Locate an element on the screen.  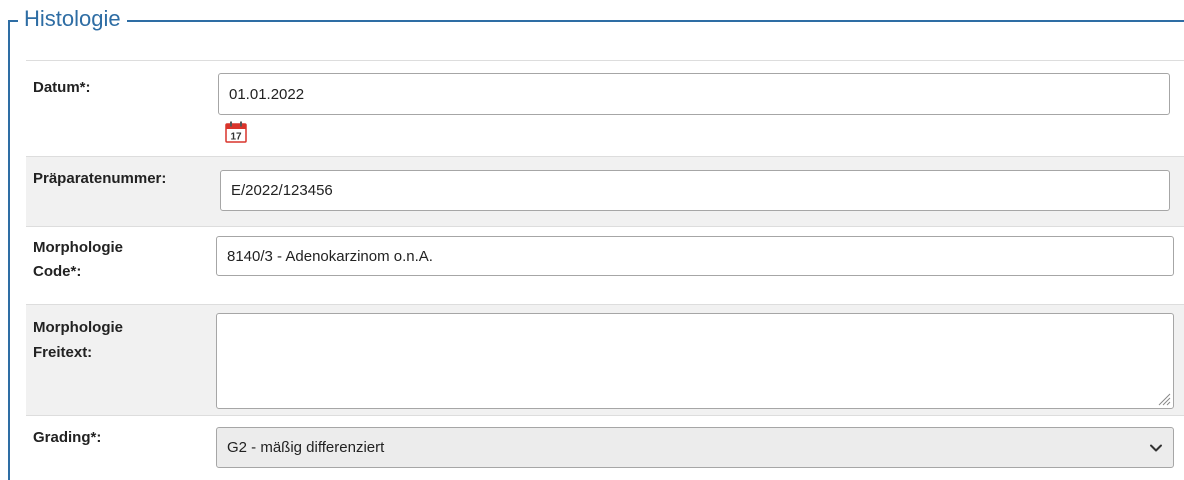
morph-code-label-2: Code*: is located at coordinates (57, 271).